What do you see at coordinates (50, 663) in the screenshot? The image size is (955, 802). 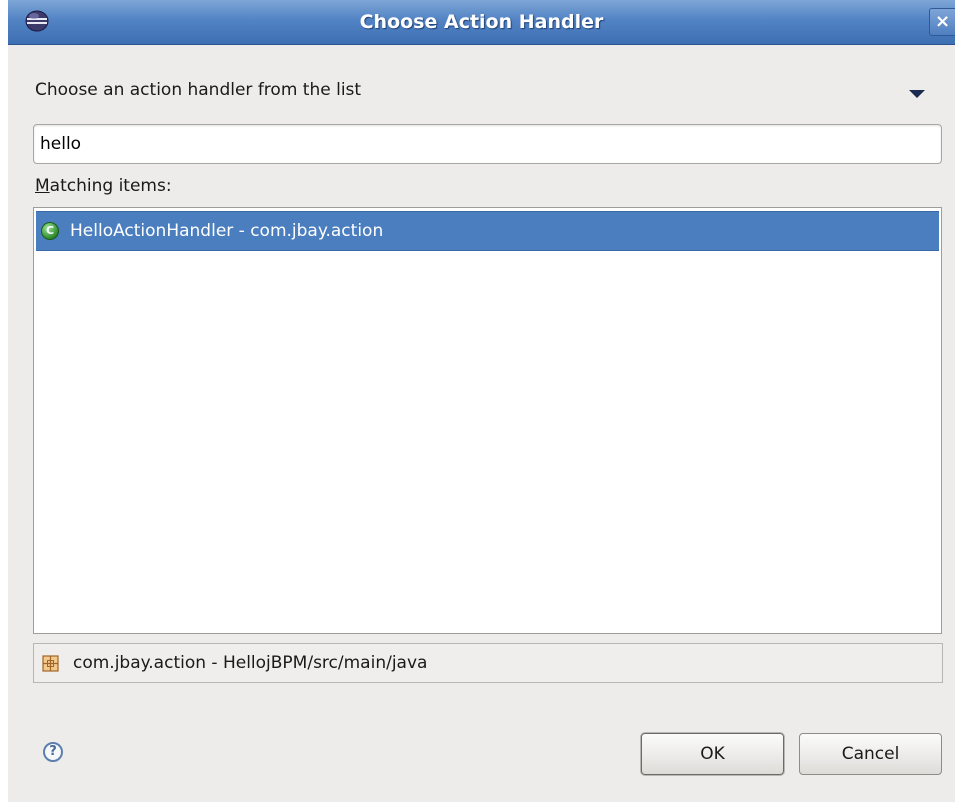 I see `package-icon` at bounding box center [50, 663].